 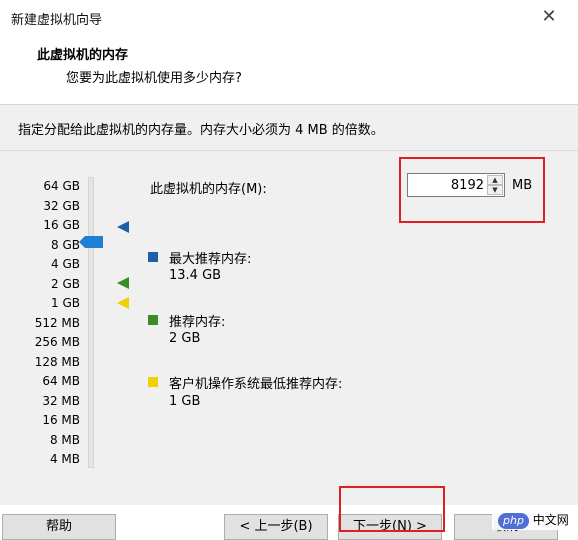 What do you see at coordinates (57, 323) in the screenshot?
I see `scale-label: 512 MB` at bounding box center [57, 323].